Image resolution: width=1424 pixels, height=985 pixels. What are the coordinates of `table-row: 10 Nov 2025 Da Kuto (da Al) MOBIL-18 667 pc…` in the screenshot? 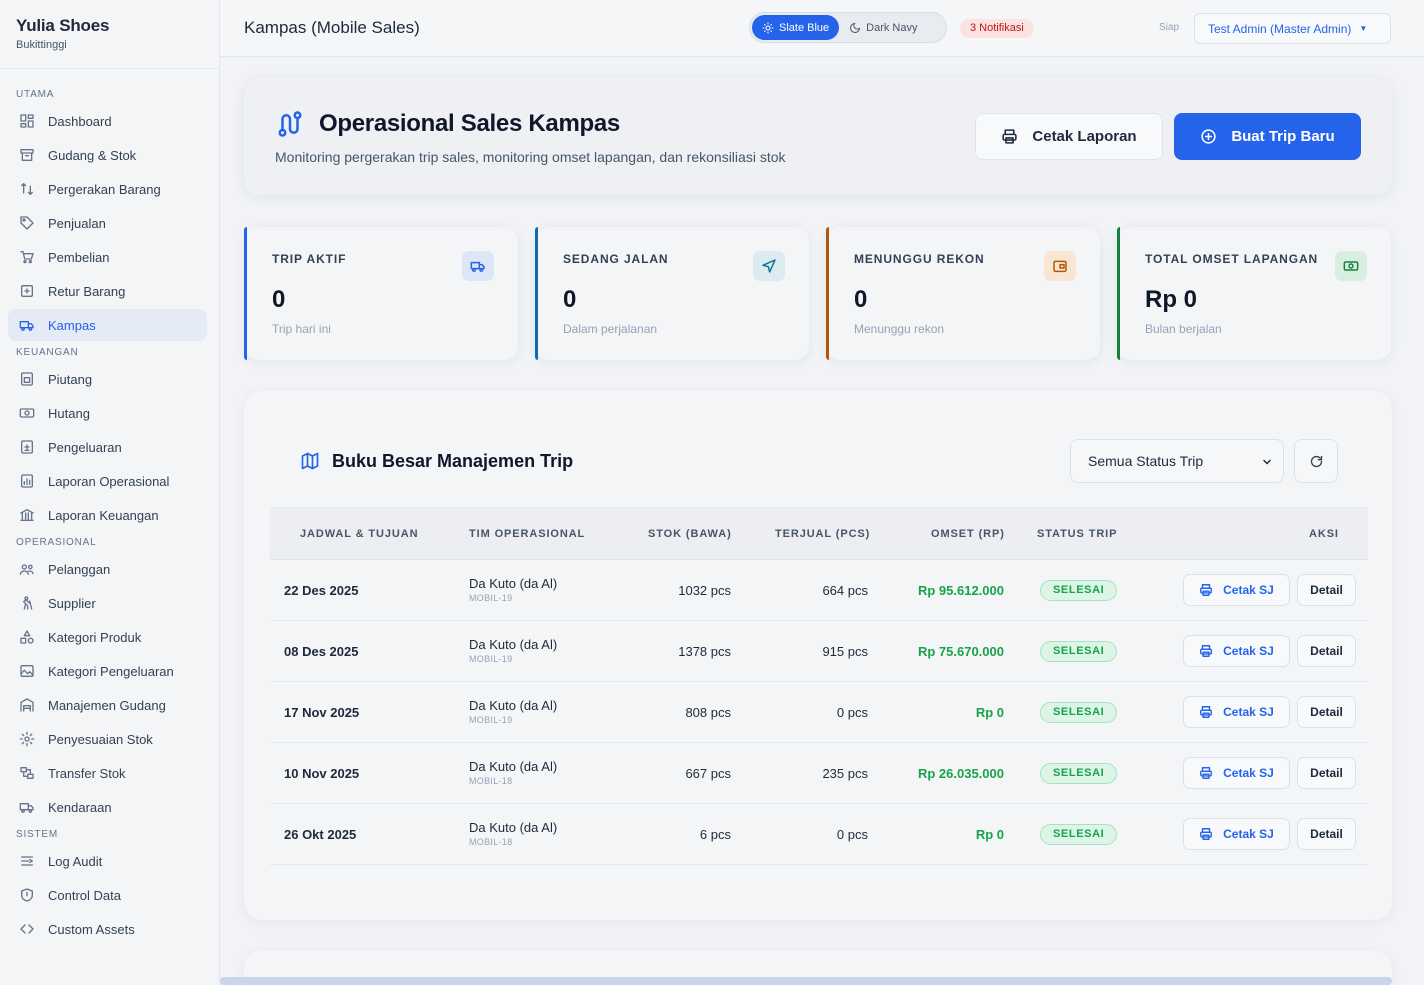 It's located at (819, 773).